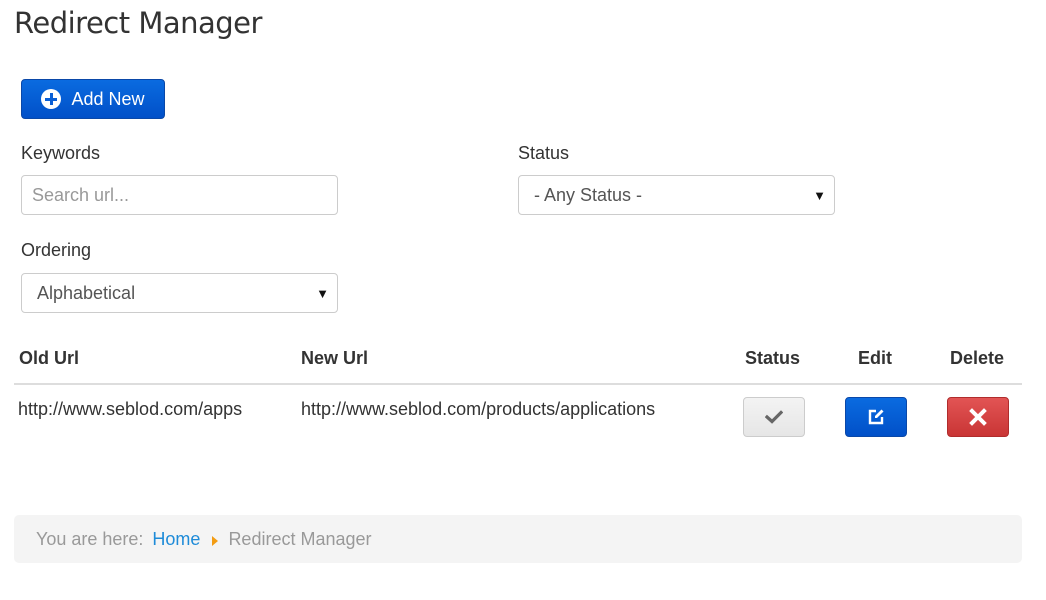 Image resolution: width=1046 pixels, height=600 pixels. What do you see at coordinates (90, 538) in the screenshot?
I see `breadcrumb-prefix: You are here:` at bounding box center [90, 538].